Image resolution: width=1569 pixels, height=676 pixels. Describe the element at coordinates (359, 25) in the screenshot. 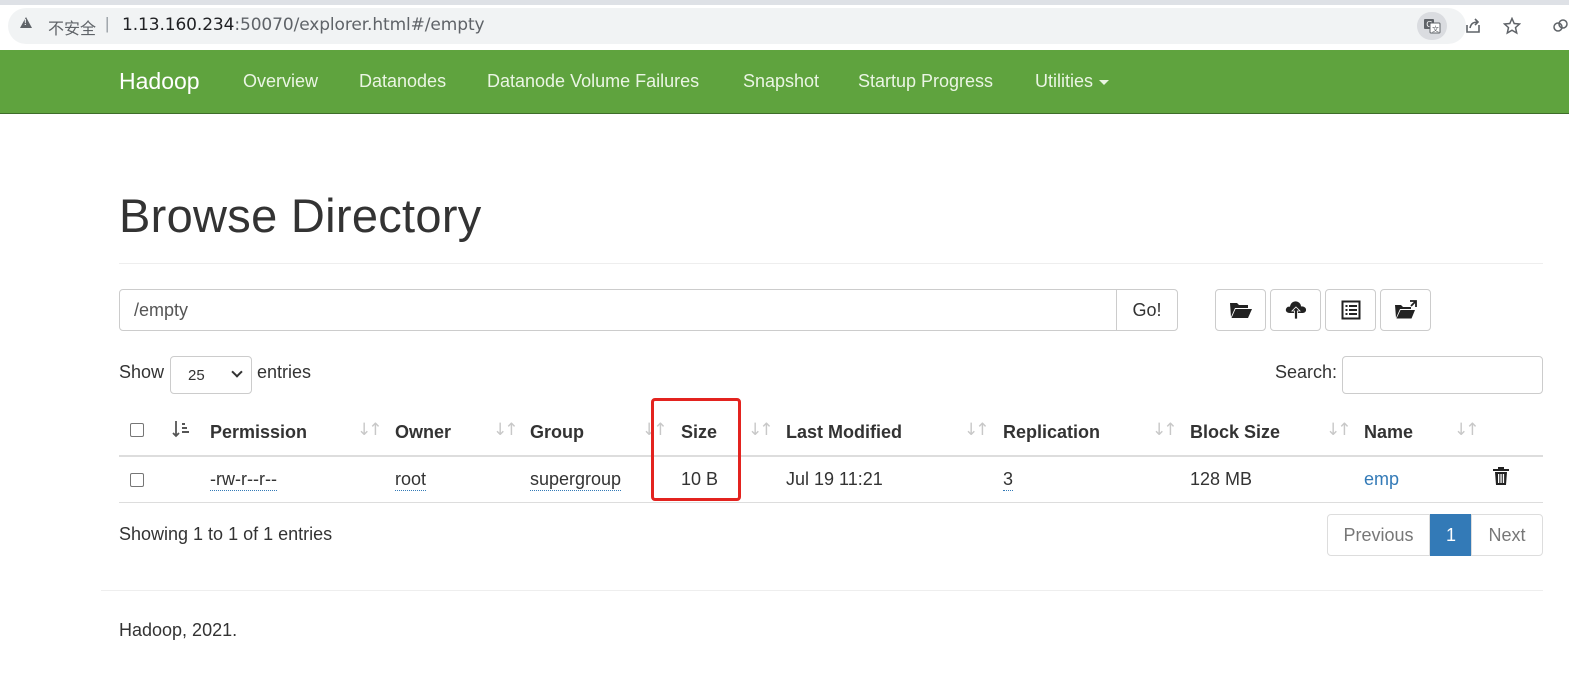

I see `url-path: :50070/explorer.html#/empty` at that location.